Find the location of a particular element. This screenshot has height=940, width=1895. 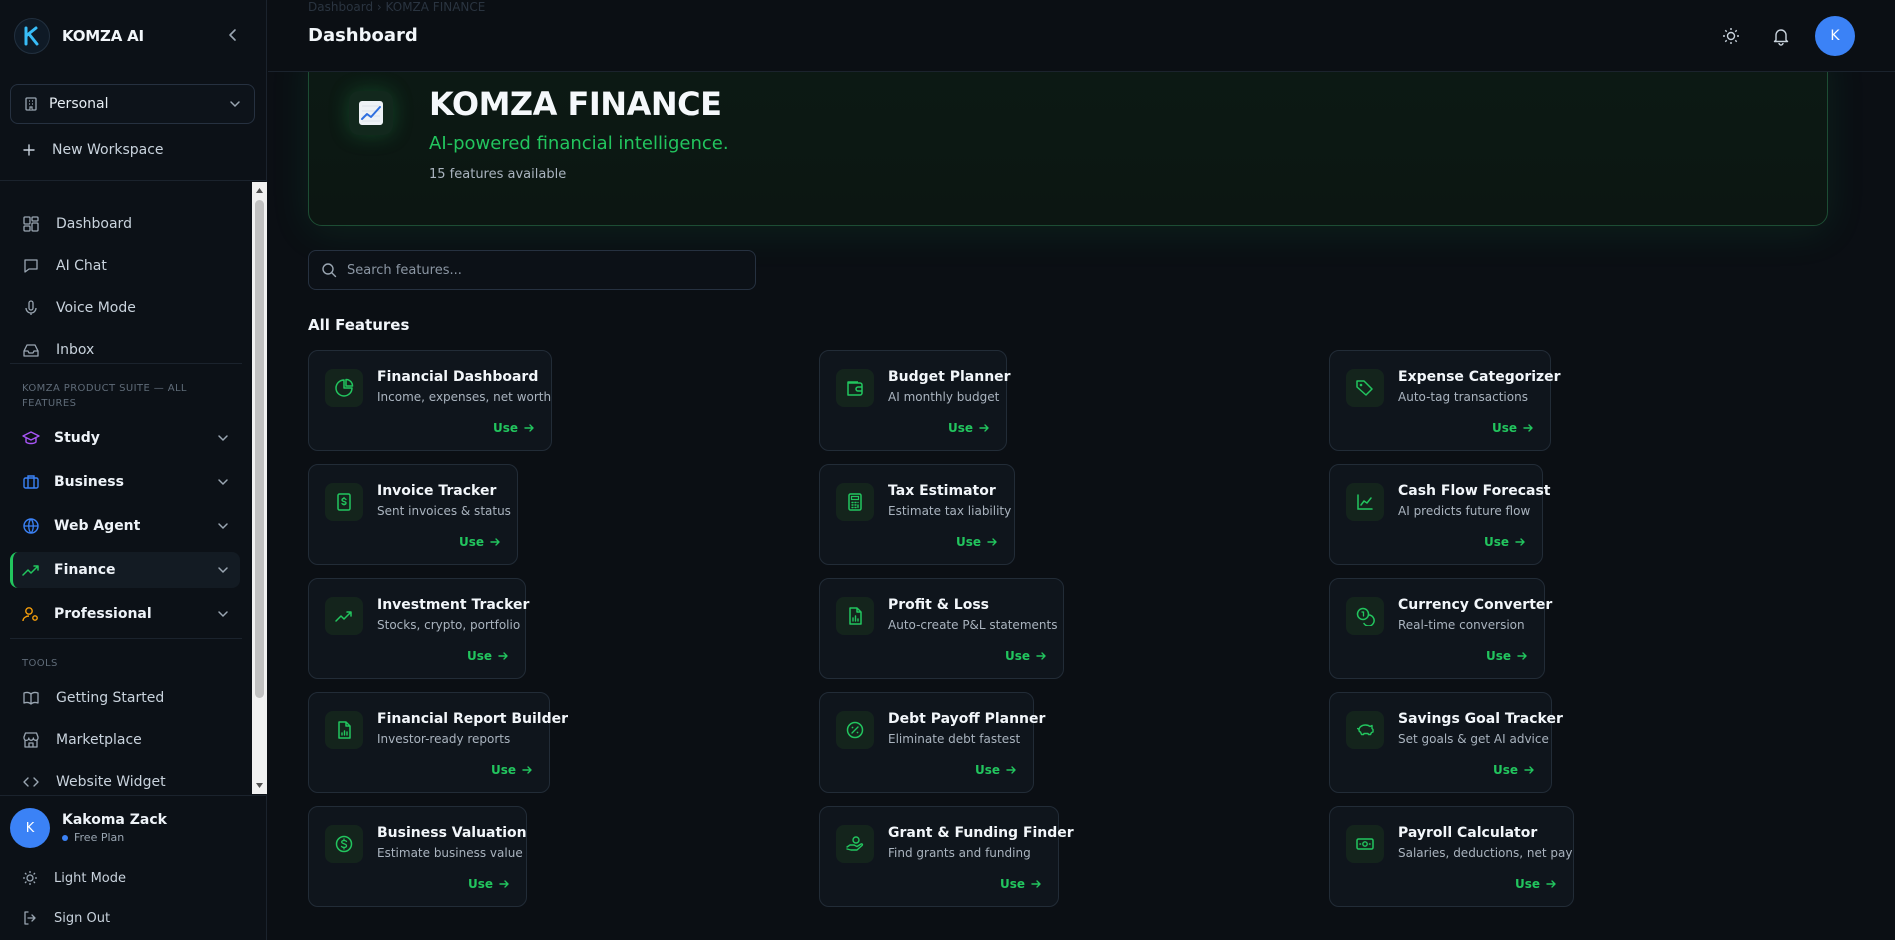

feature-description: Income, expenses, net worth is located at coordinates (464, 397).